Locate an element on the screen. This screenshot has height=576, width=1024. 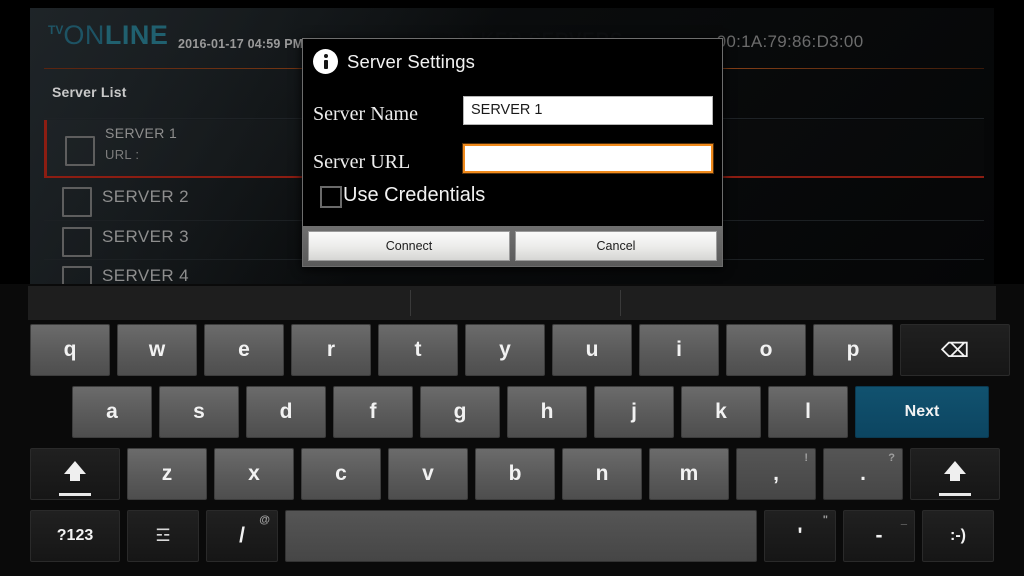
server-name-field-row: Server Name SERVER 1 is located at coordinates (512, 115).